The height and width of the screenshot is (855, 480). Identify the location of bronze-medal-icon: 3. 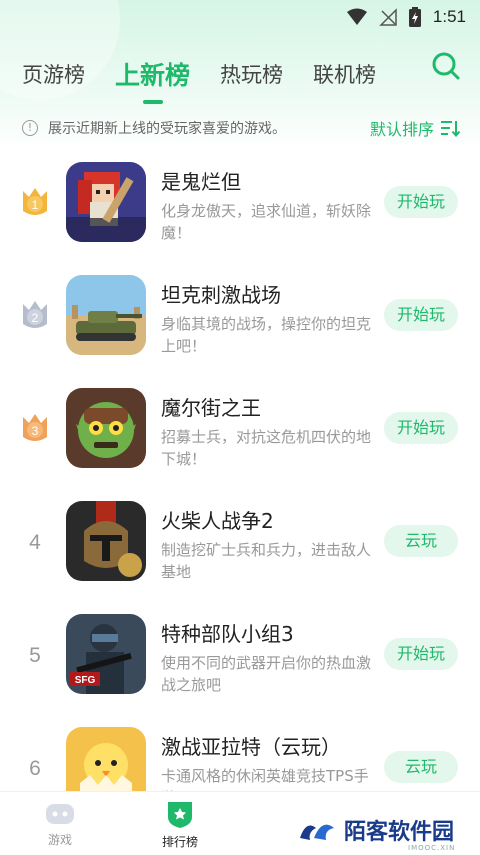
(35, 427).